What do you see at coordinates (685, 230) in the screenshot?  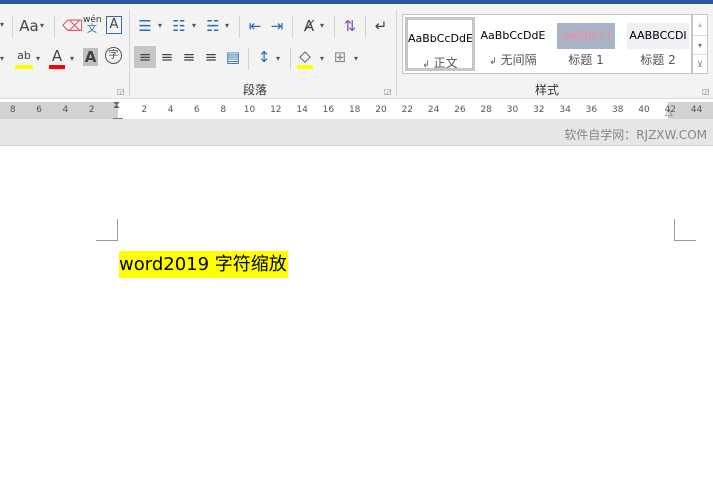 I see `margin-corner-right` at bounding box center [685, 230].